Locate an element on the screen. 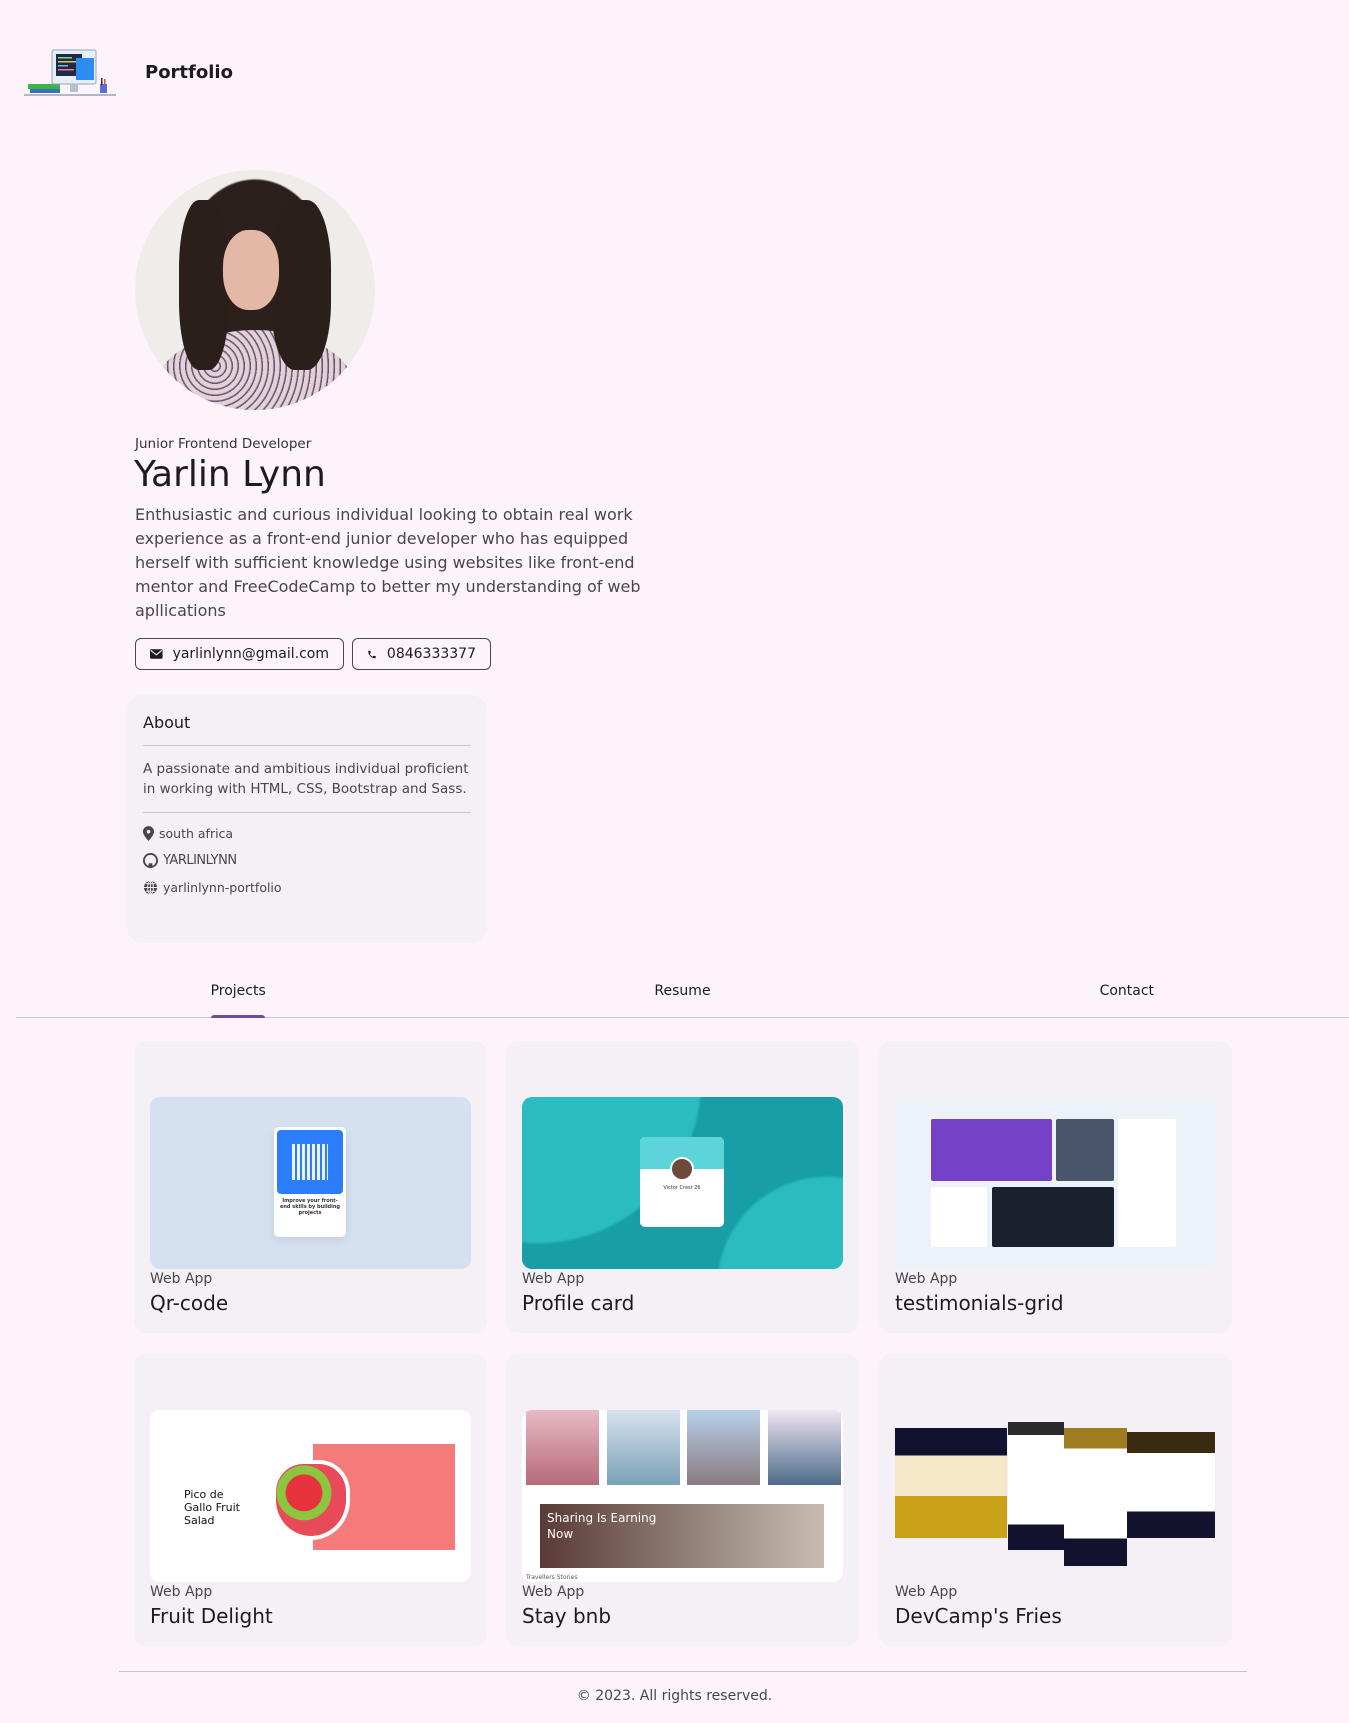 The height and width of the screenshot is (1723, 1349). brand-title: Portfolio is located at coordinates (189, 72).